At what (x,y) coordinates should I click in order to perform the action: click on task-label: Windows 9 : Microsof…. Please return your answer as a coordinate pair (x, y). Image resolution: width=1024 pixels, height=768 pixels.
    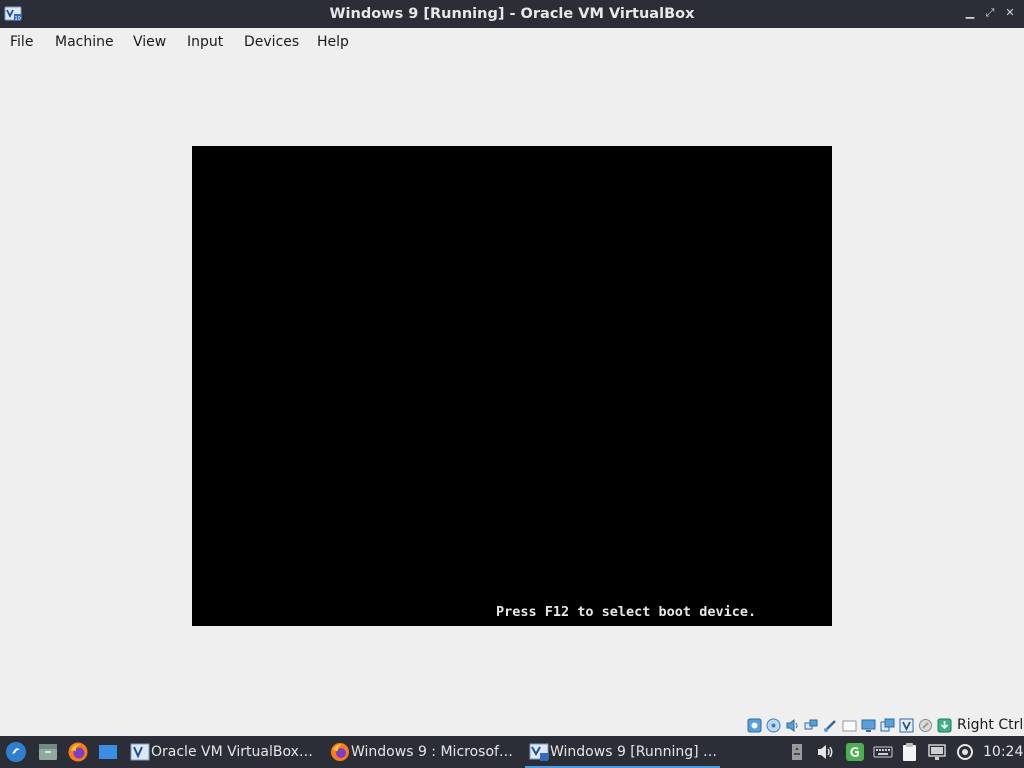
    Looking at the image, I should click on (432, 752).